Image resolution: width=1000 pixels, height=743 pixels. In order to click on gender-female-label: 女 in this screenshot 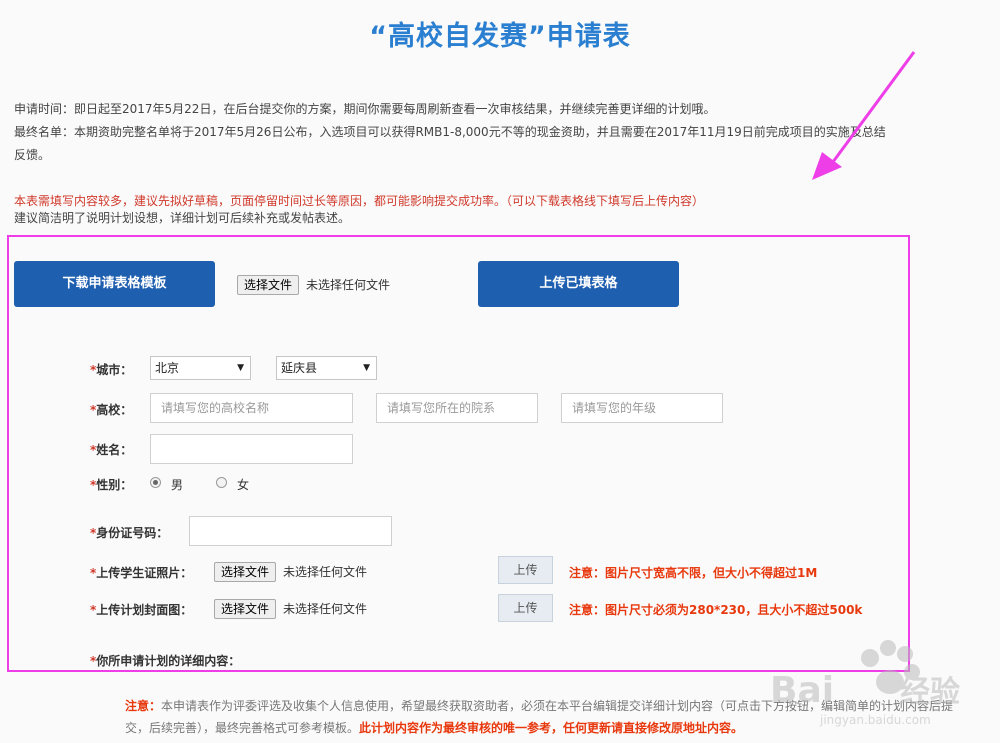, I will do `click(243, 485)`.